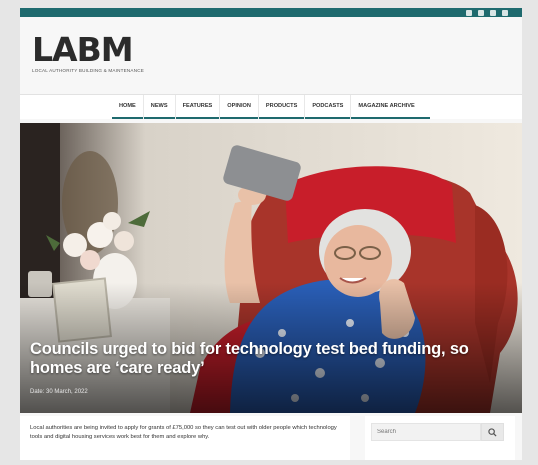 The width and height of the screenshot is (538, 465). Describe the element at coordinates (280, 107) in the screenshot. I see `nav-item-products: PRODUCTS` at that location.